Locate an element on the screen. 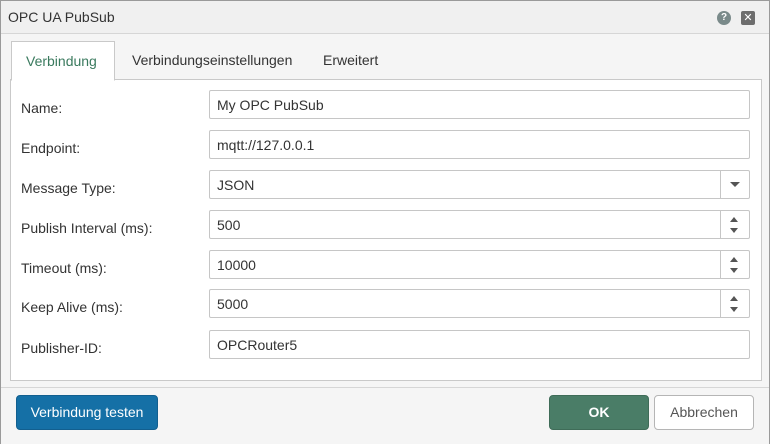 The width and height of the screenshot is (770, 444). publisher-id-field is located at coordinates (479, 344).